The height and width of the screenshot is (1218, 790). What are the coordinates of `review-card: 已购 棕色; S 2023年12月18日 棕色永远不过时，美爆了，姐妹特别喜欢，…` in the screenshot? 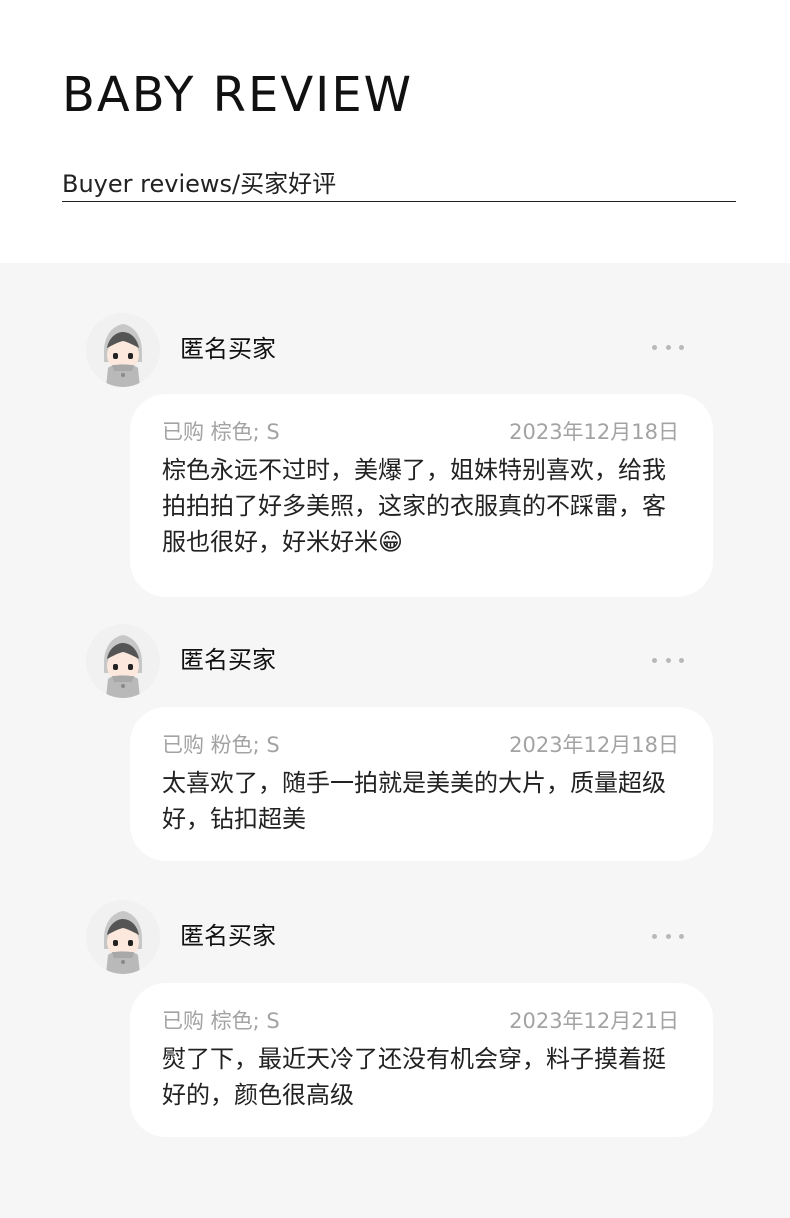 It's located at (421, 495).